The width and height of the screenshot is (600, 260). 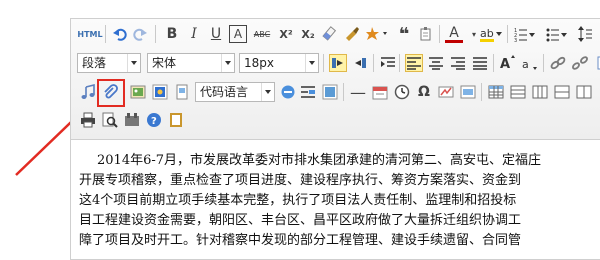 What do you see at coordinates (360, 63) in the screenshot?
I see `direction-rtl-icon` at bounding box center [360, 63].